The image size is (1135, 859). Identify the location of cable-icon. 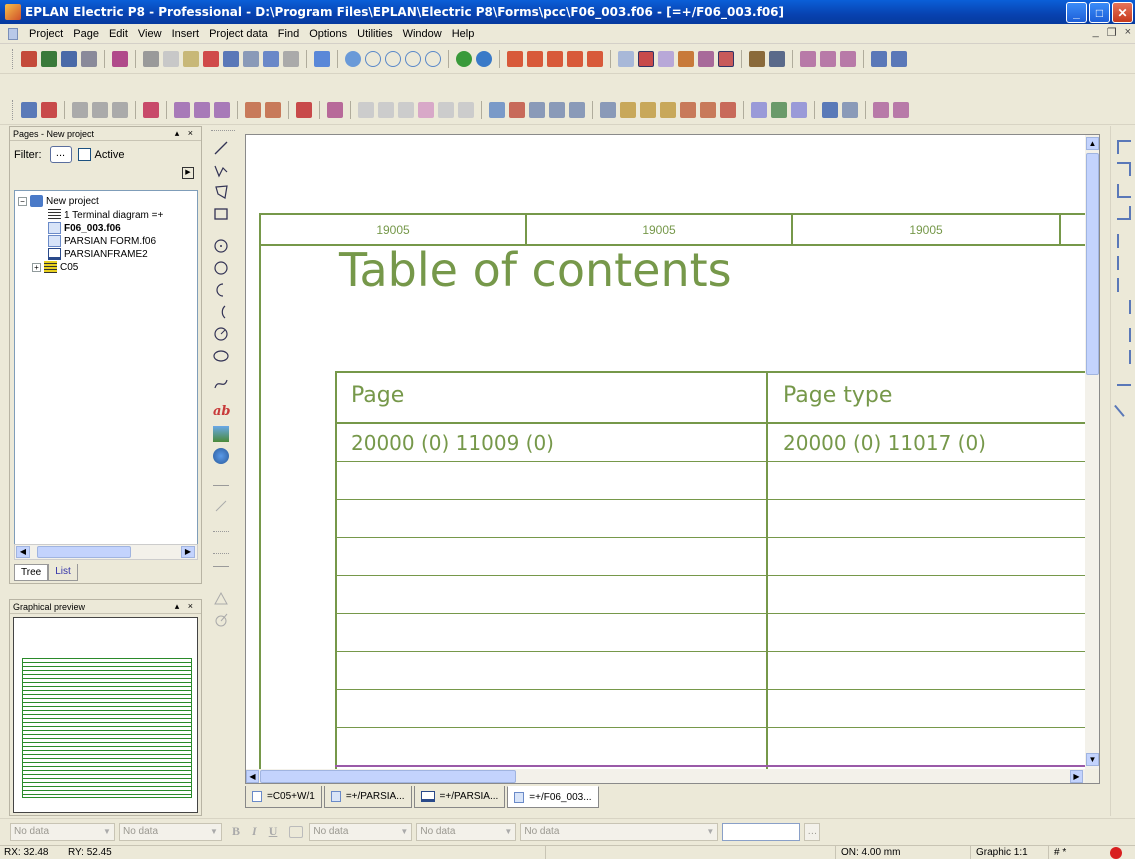
(808, 58).